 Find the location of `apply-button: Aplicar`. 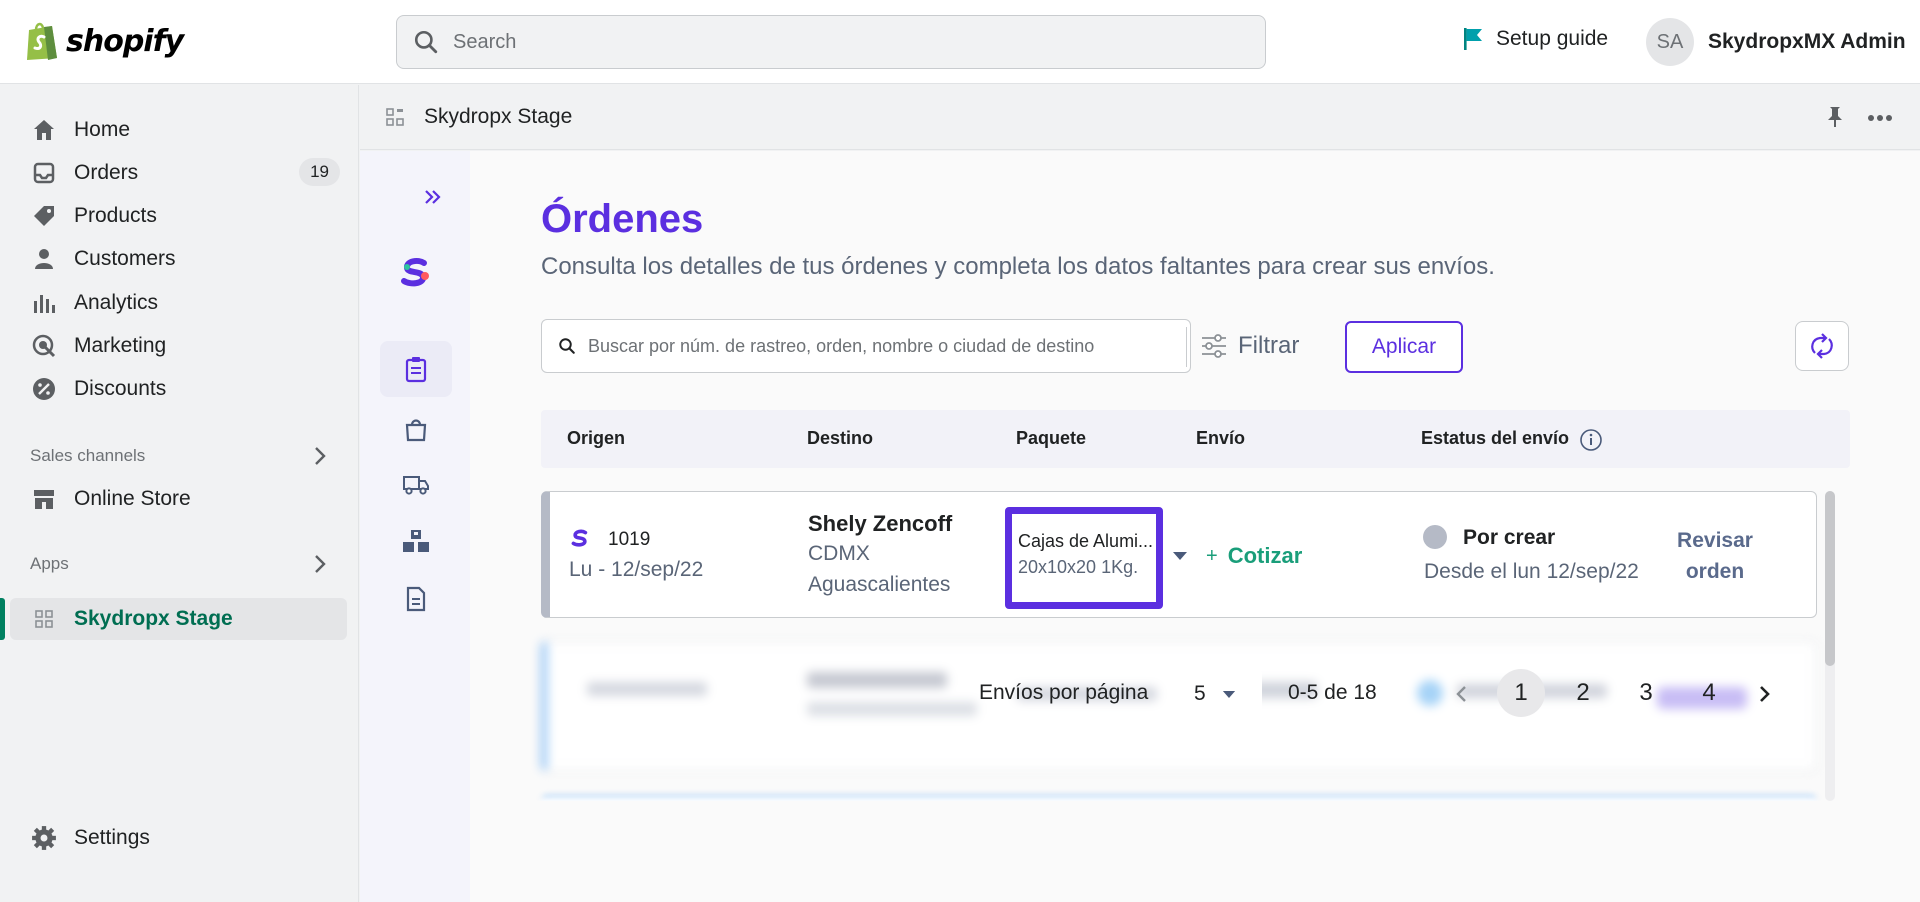

apply-button: Aplicar is located at coordinates (1404, 347).